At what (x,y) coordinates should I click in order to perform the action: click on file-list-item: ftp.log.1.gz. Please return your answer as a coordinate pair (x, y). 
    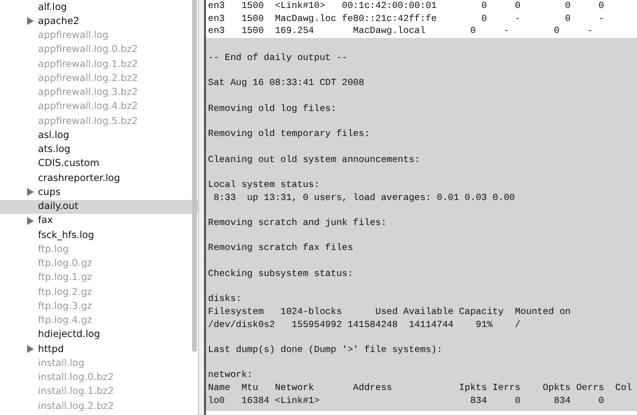
    Looking at the image, I should click on (99, 277).